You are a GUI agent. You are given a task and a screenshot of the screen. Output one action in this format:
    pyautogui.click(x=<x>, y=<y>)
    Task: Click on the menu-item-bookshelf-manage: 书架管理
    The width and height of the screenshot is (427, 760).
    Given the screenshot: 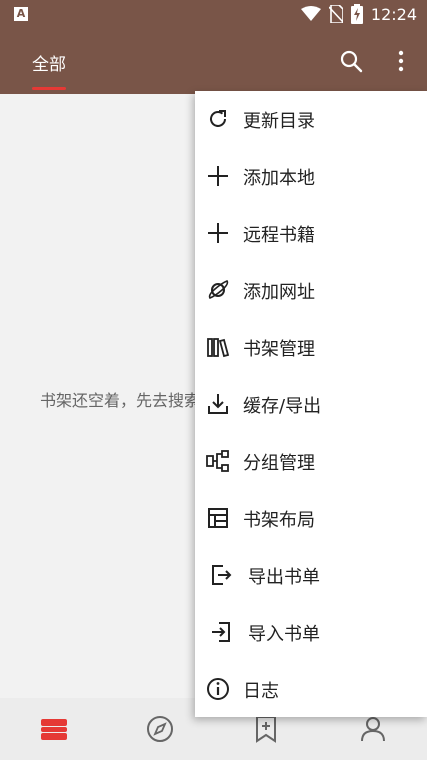 What is the action you would take?
    pyautogui.click(x=311, y=347)
    